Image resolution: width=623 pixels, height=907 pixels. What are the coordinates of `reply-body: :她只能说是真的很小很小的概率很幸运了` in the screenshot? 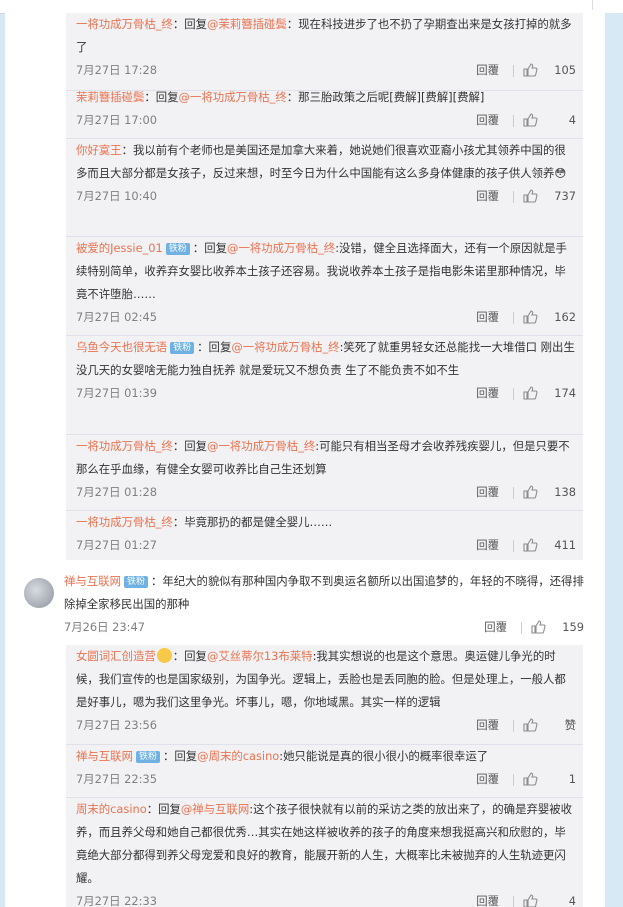 It's located at (384, 756).